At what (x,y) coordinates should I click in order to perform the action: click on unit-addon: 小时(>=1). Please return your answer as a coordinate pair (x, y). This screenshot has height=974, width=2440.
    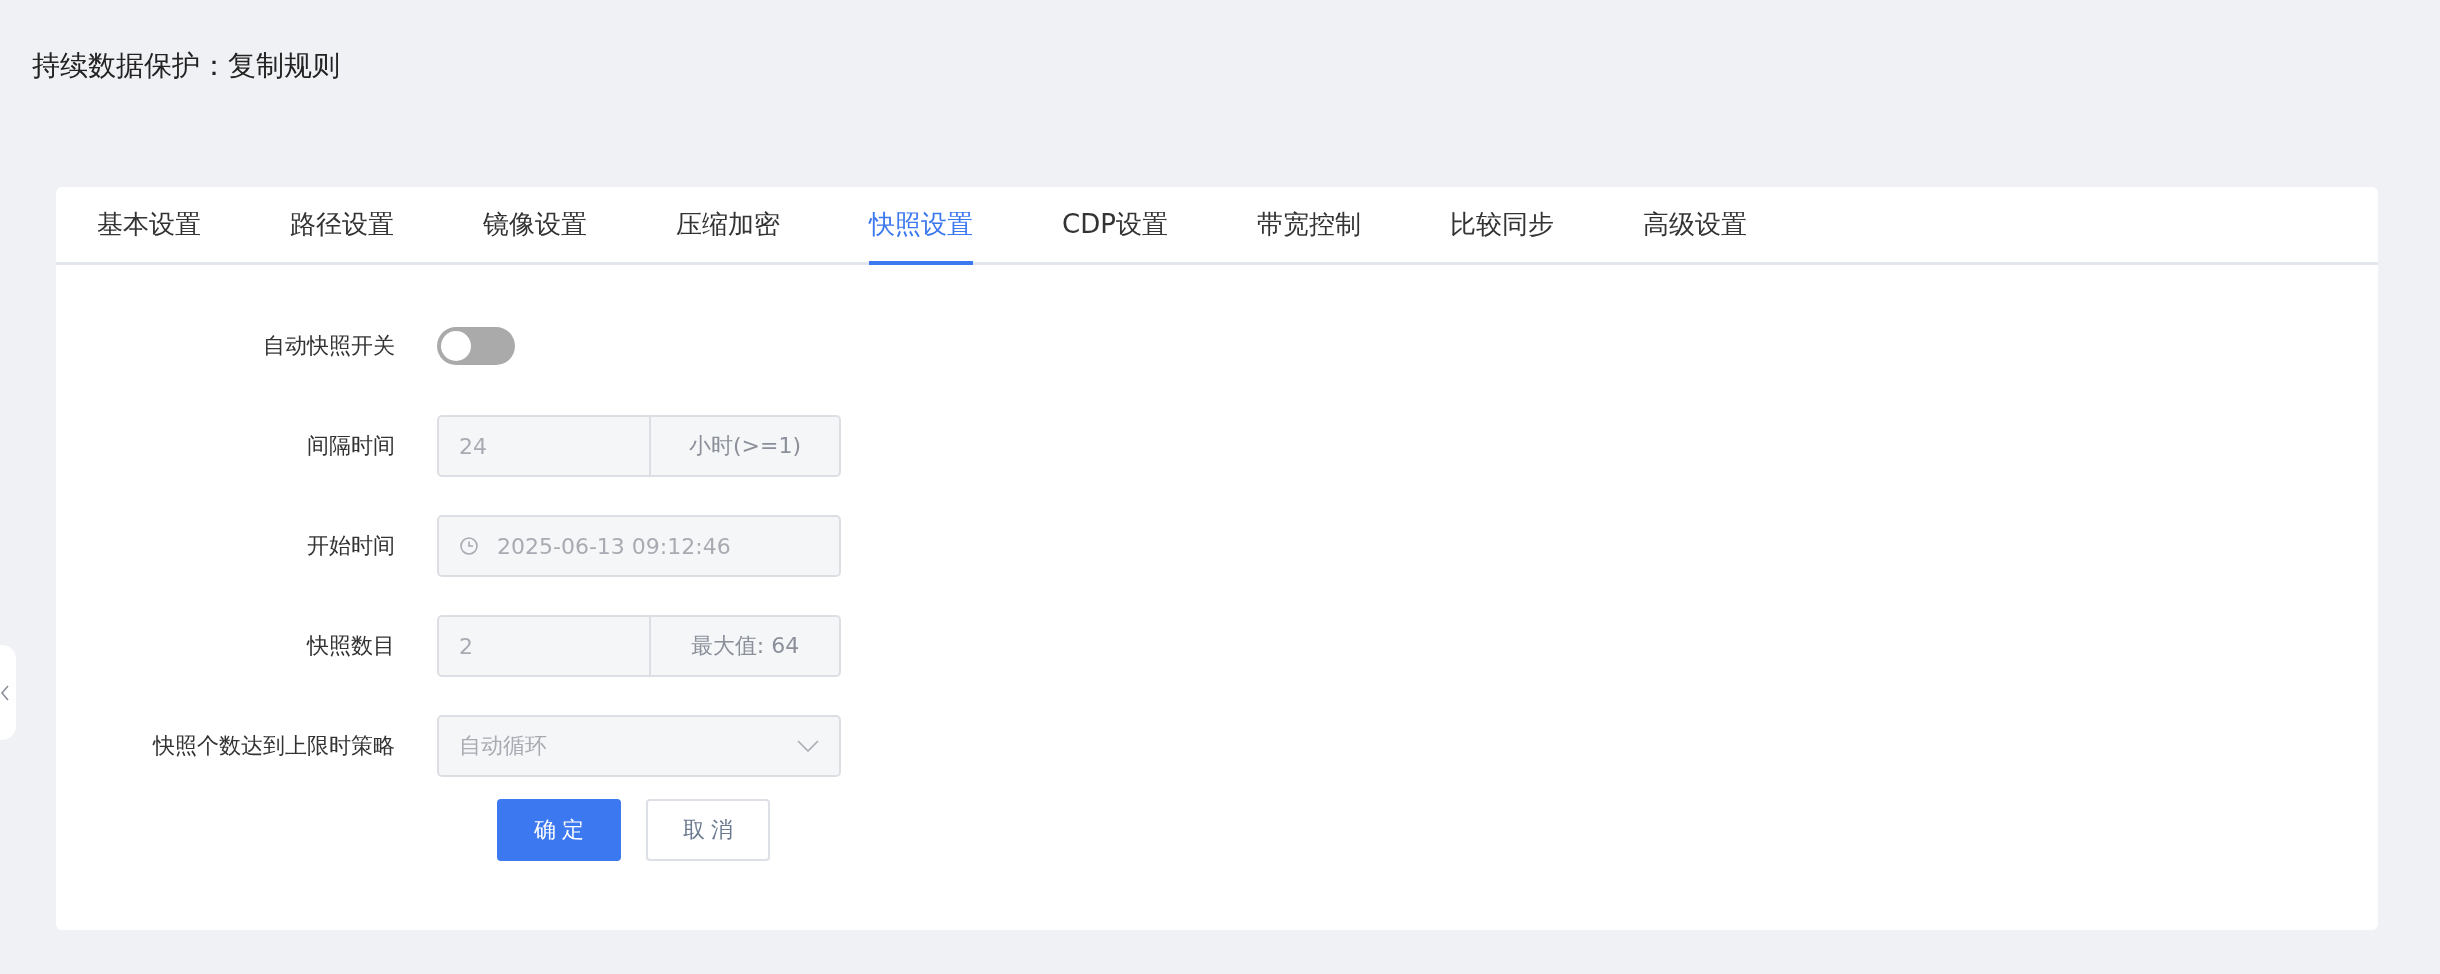
    Looking at the image, I should click on (744, 446).